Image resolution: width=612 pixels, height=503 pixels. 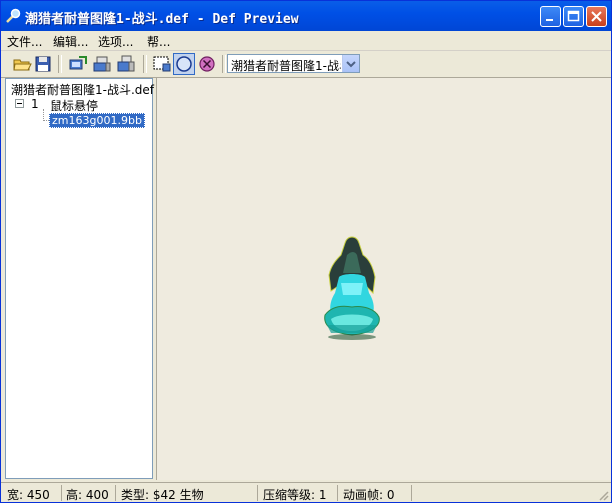 I want to click on maximize-icon, so click(x=573, y=16).